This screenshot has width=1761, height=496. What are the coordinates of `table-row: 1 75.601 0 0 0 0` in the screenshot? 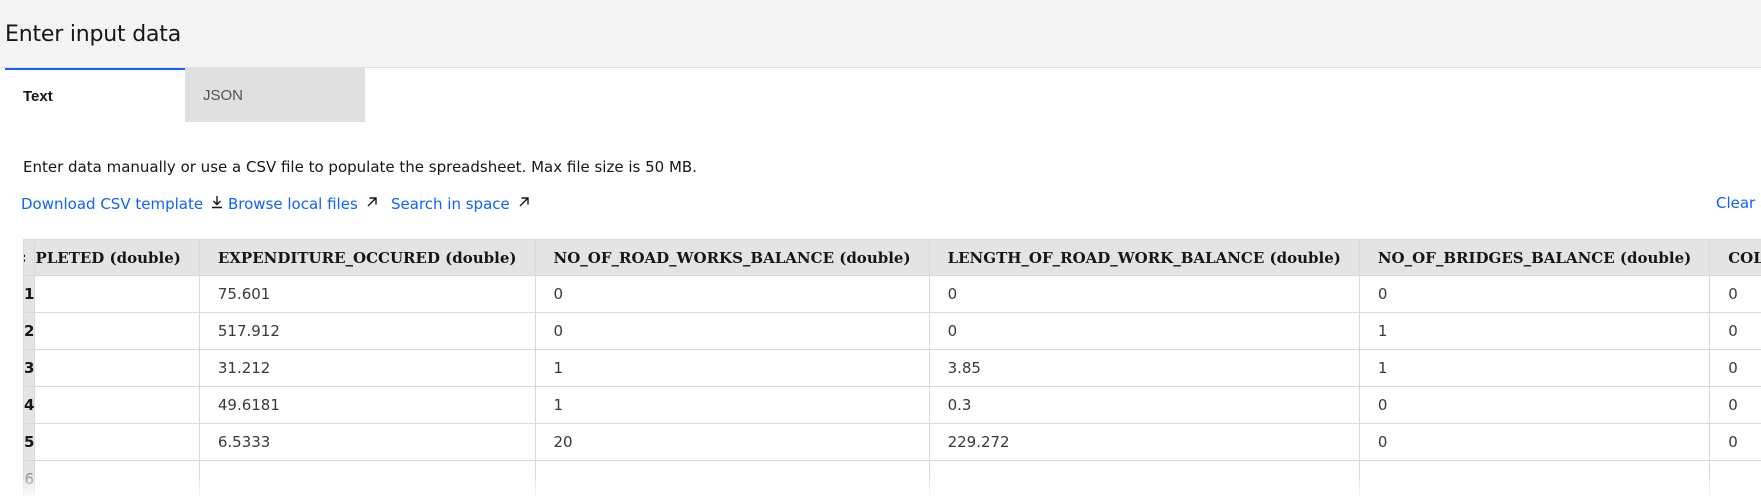 It's located at (892, 294).